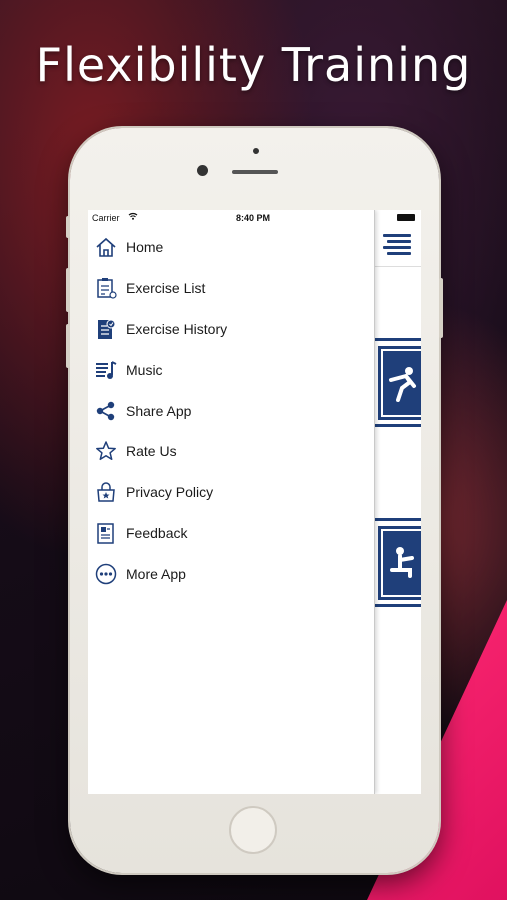 This screenshot has width=507, height=900. What do you see at coordinates (159, 410) in the screenshot?
I see `menu-label: Share App` at bounding box center [159, 410].